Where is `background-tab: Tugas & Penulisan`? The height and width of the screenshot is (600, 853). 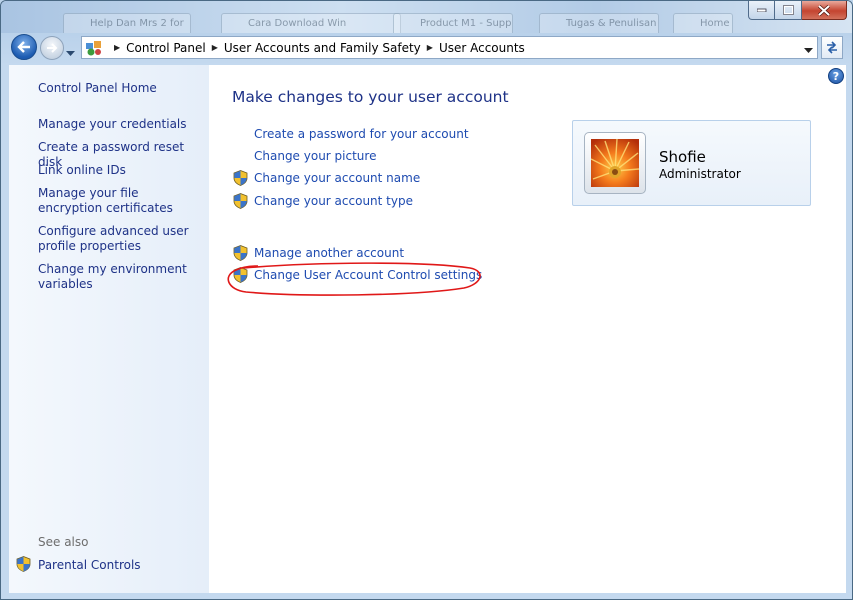
background-tab: Tugas & Penulisan is located at coordinates (599, 23).